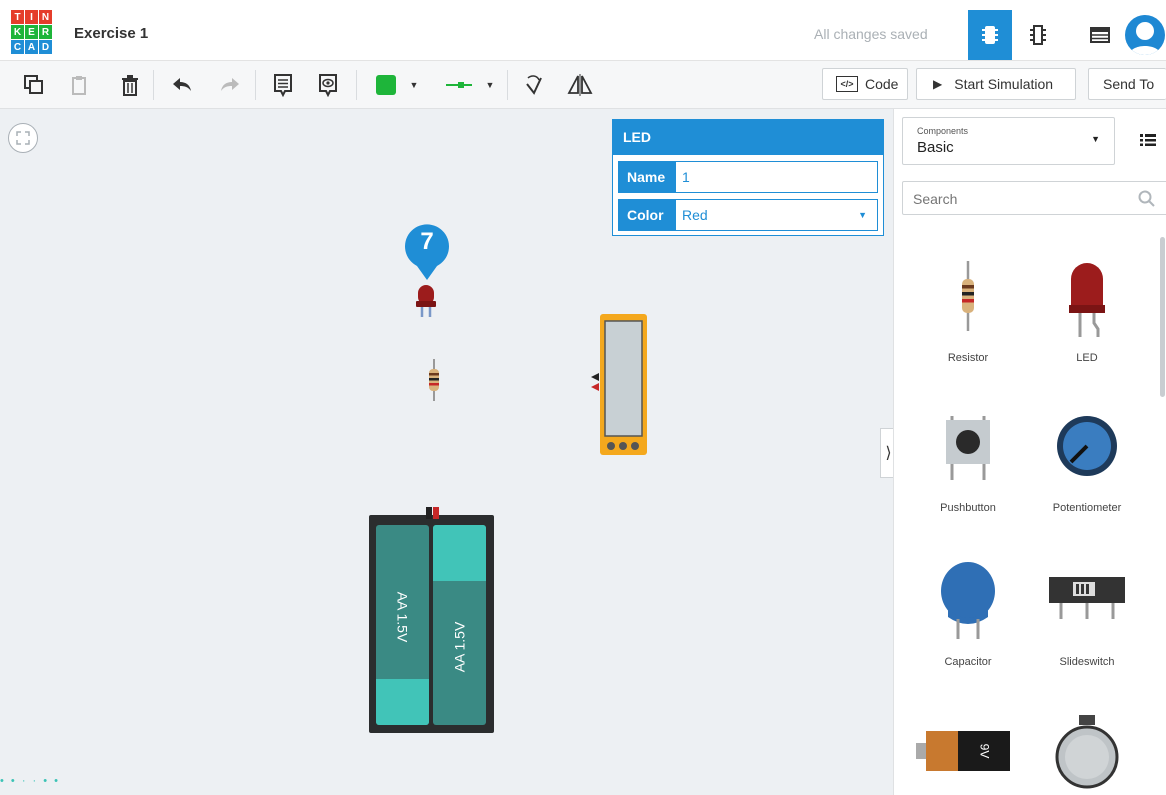 The height and width of the screenshot is (795, 1166). I want to click on component-item-led: LED, so click(1087, 313).